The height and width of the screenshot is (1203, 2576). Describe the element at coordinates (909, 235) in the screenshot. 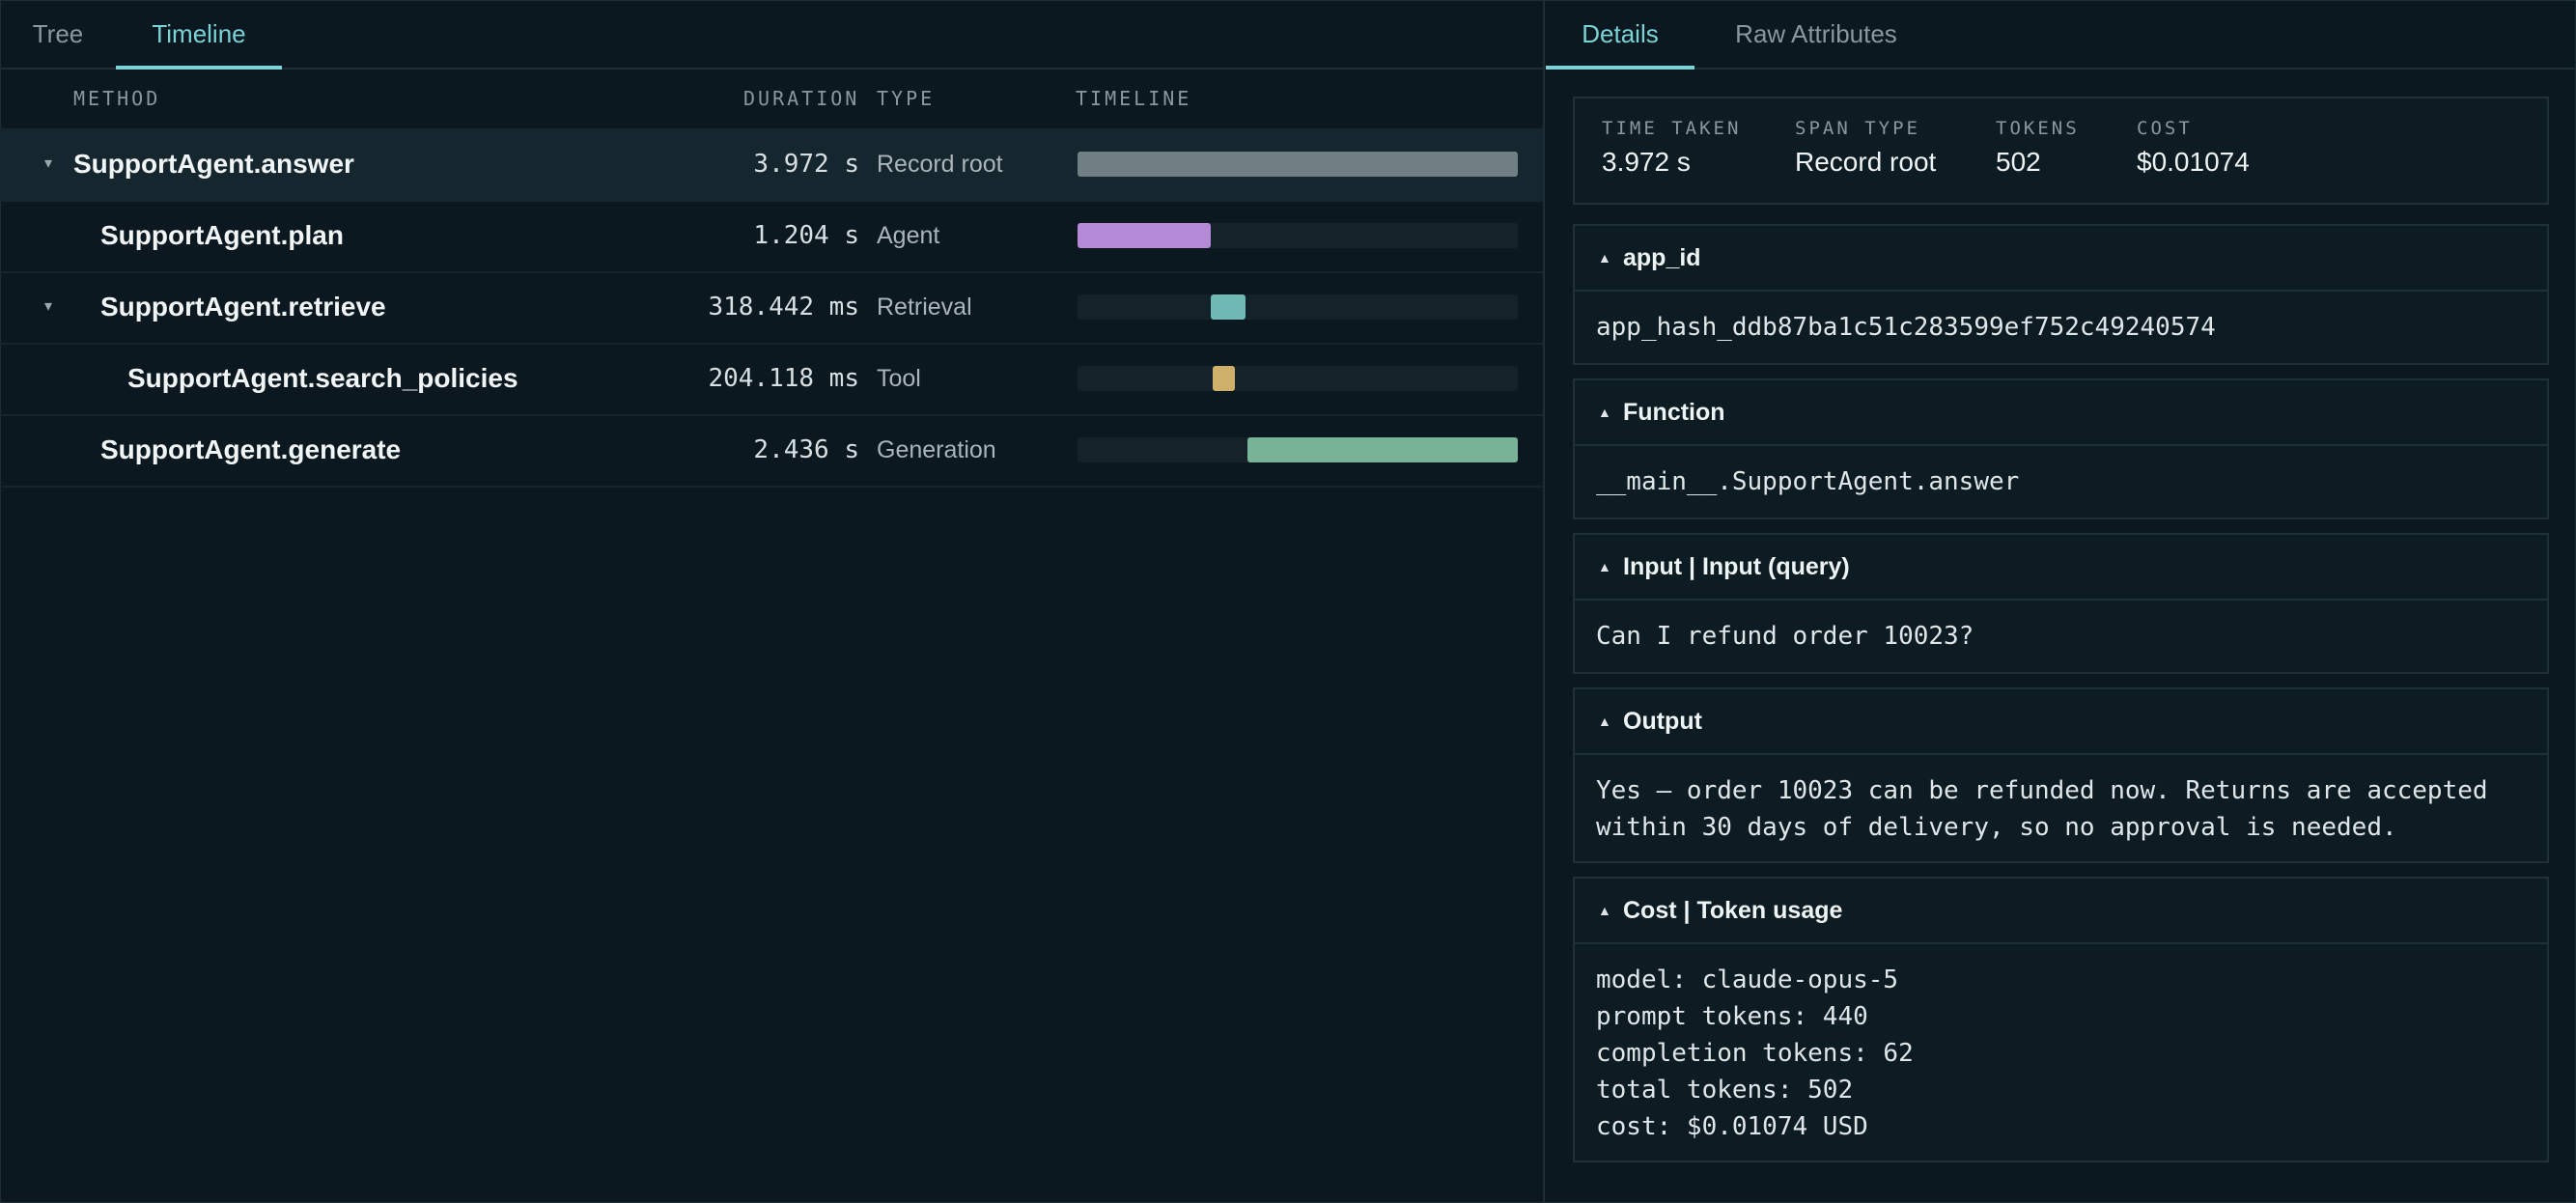

I see `span-type: Agent` at that location.